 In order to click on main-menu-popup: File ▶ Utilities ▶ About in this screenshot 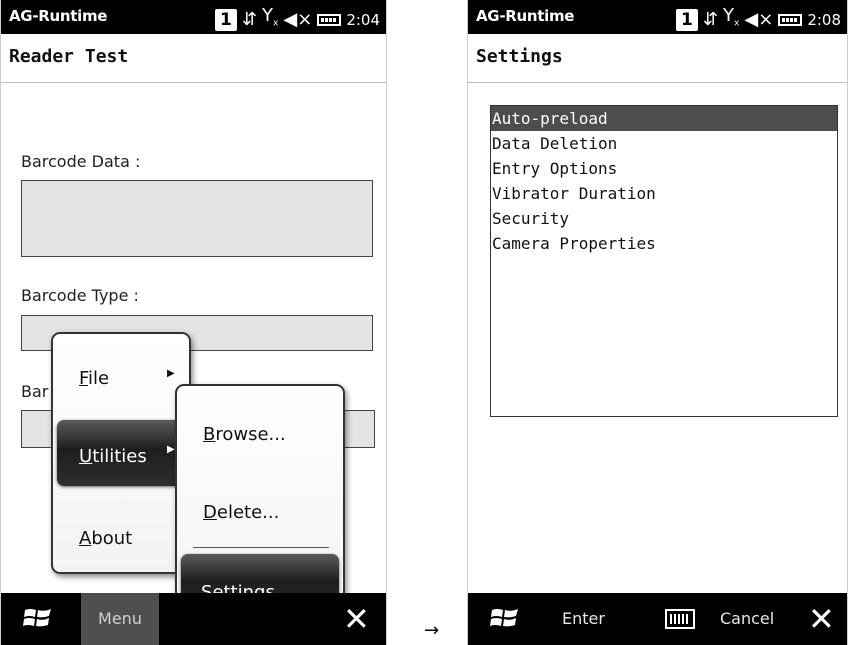, I will do `click(127, 453)`.